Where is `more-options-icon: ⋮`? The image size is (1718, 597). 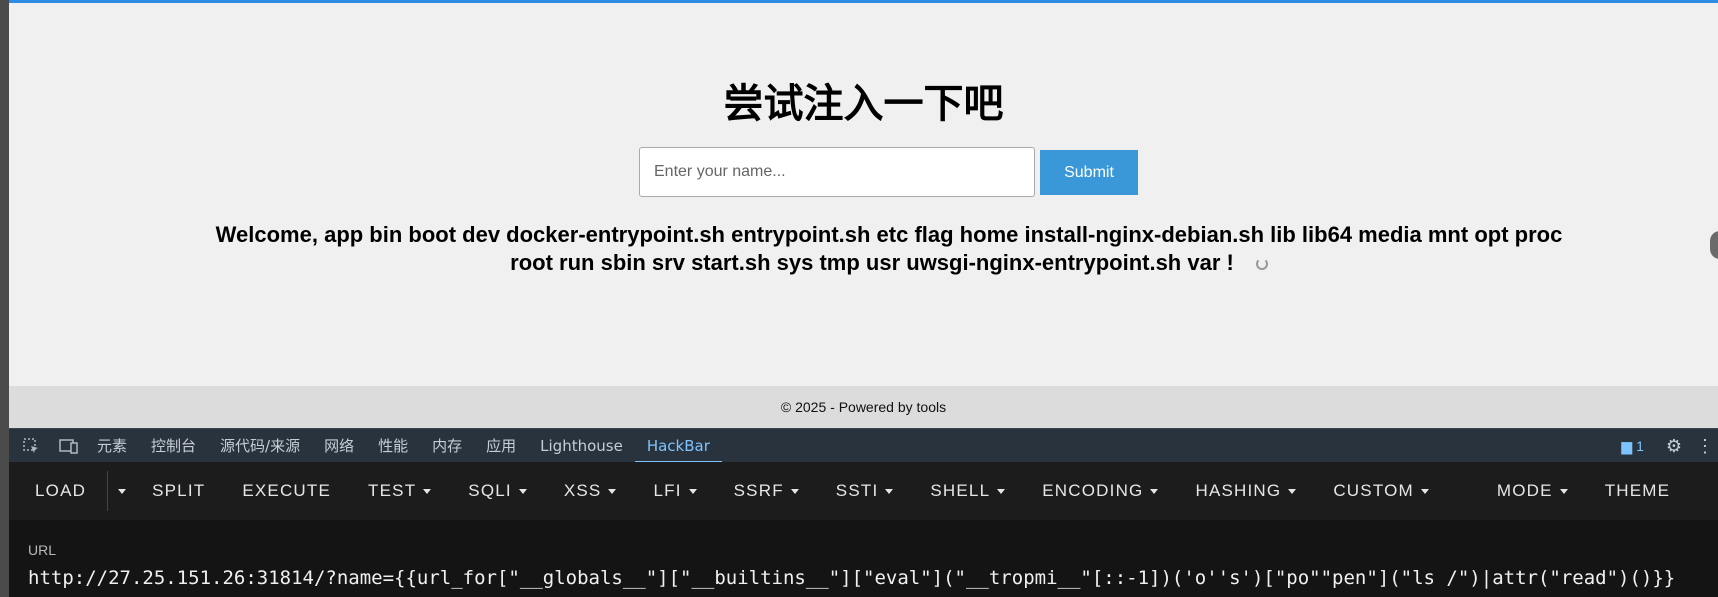
more-options-icon: ⋮ is located at coordinates (1705, 446).